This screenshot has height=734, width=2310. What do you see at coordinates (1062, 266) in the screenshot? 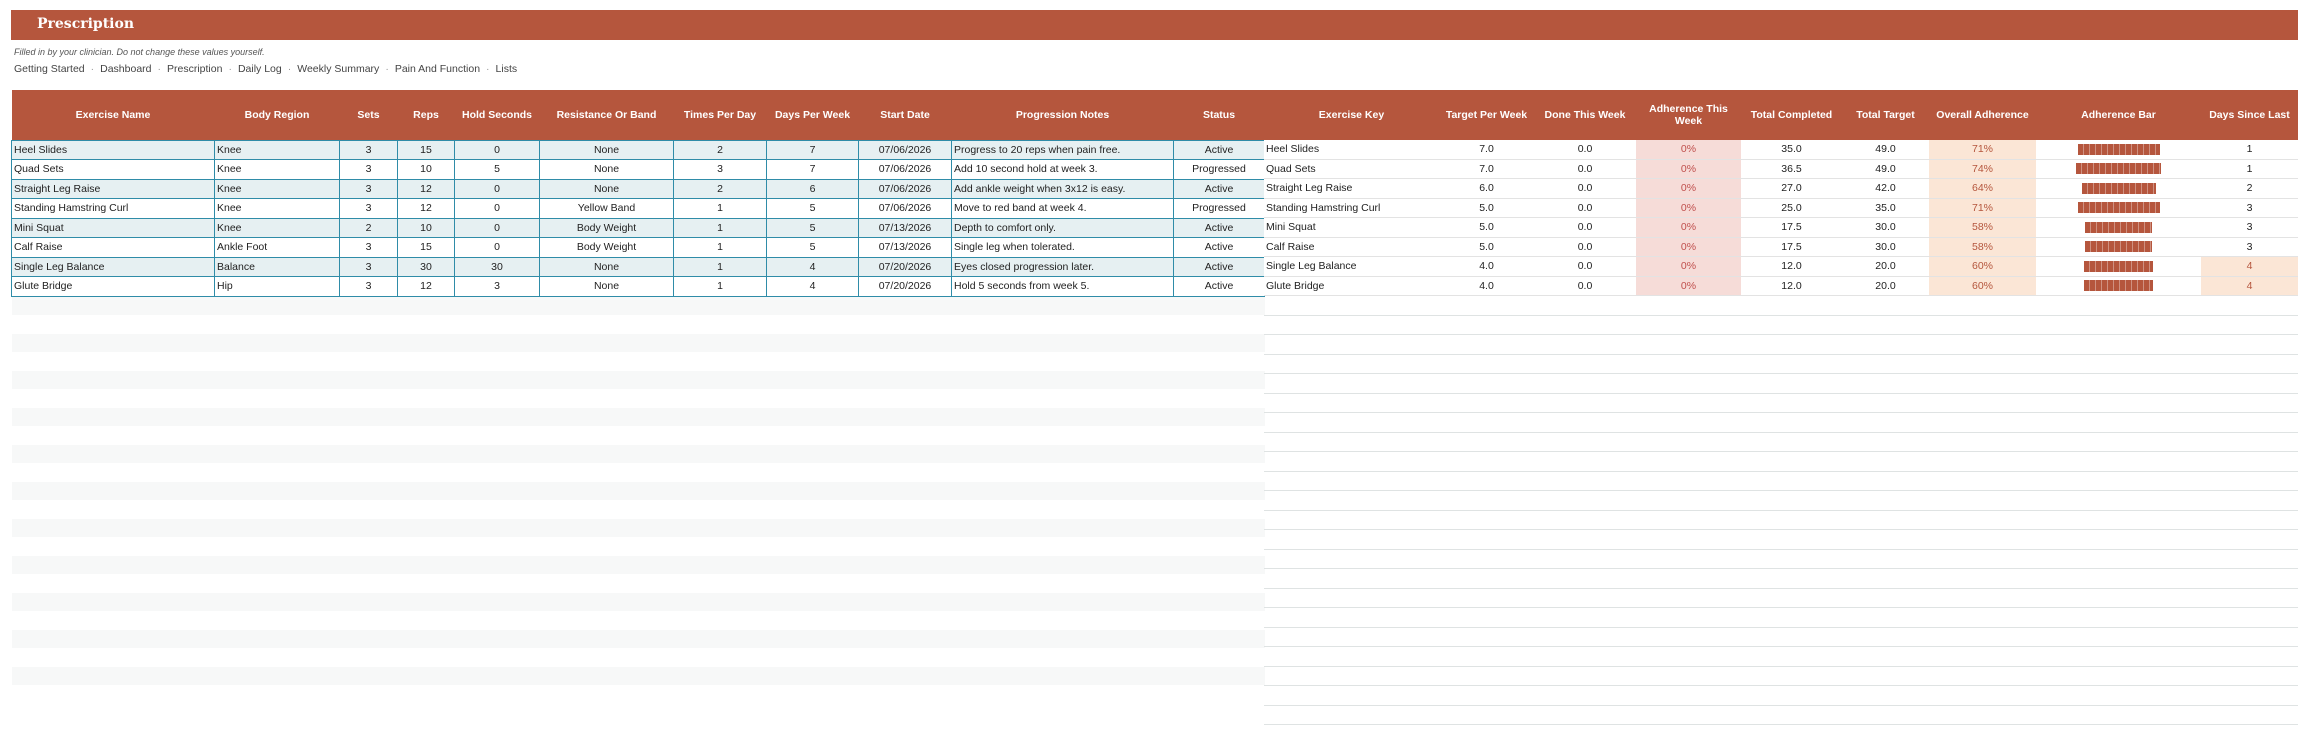
I see `table-cell: Eyes closed progression later.` at bounding box center [1062, 266].